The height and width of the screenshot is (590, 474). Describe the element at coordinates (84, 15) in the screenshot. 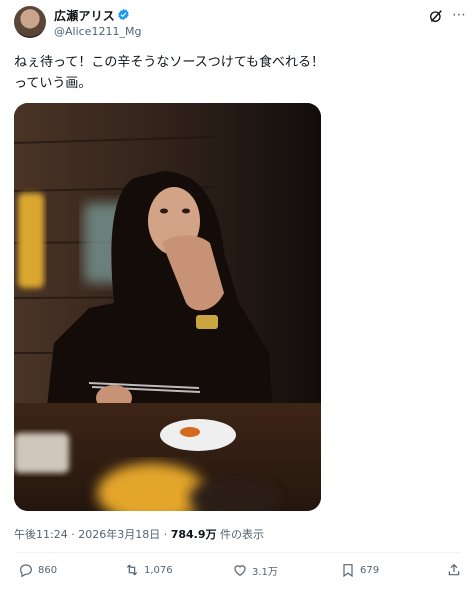

I see `author-name: 広瀬アリス` at that location.